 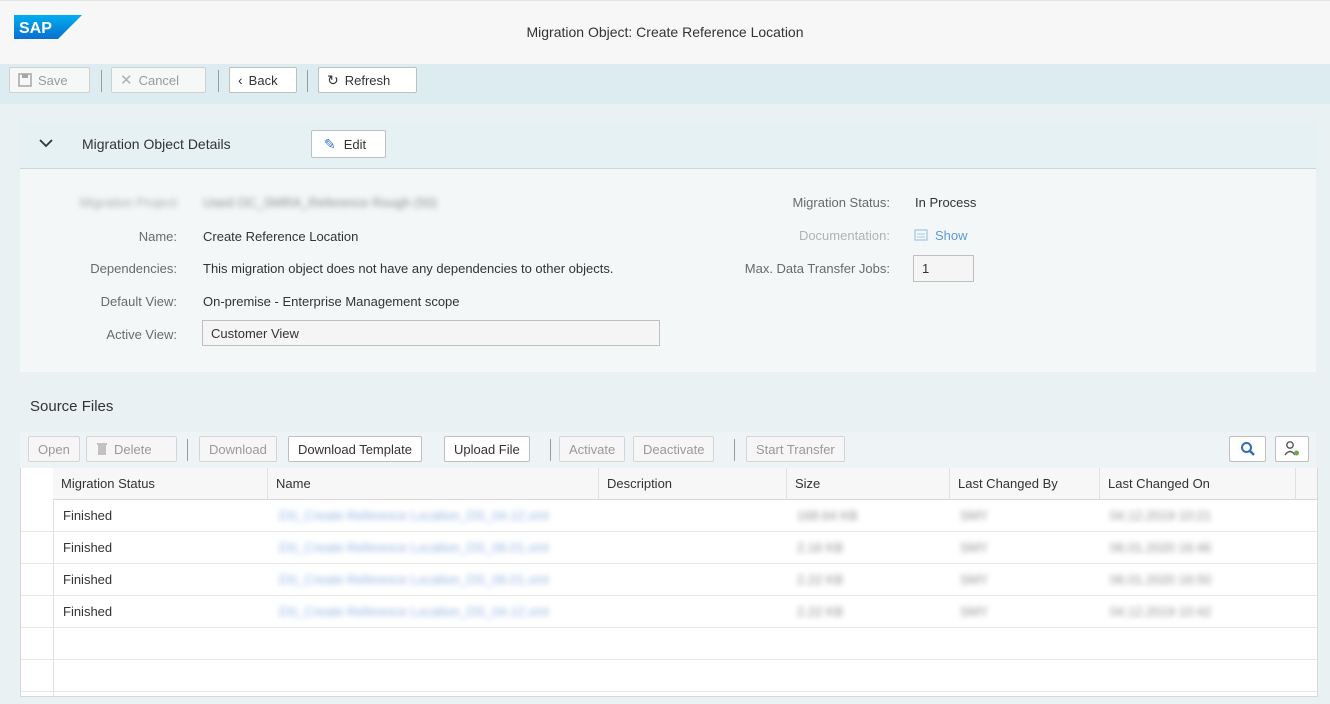 I want to click on user-settings-icon, so click(x=1291, y=448).